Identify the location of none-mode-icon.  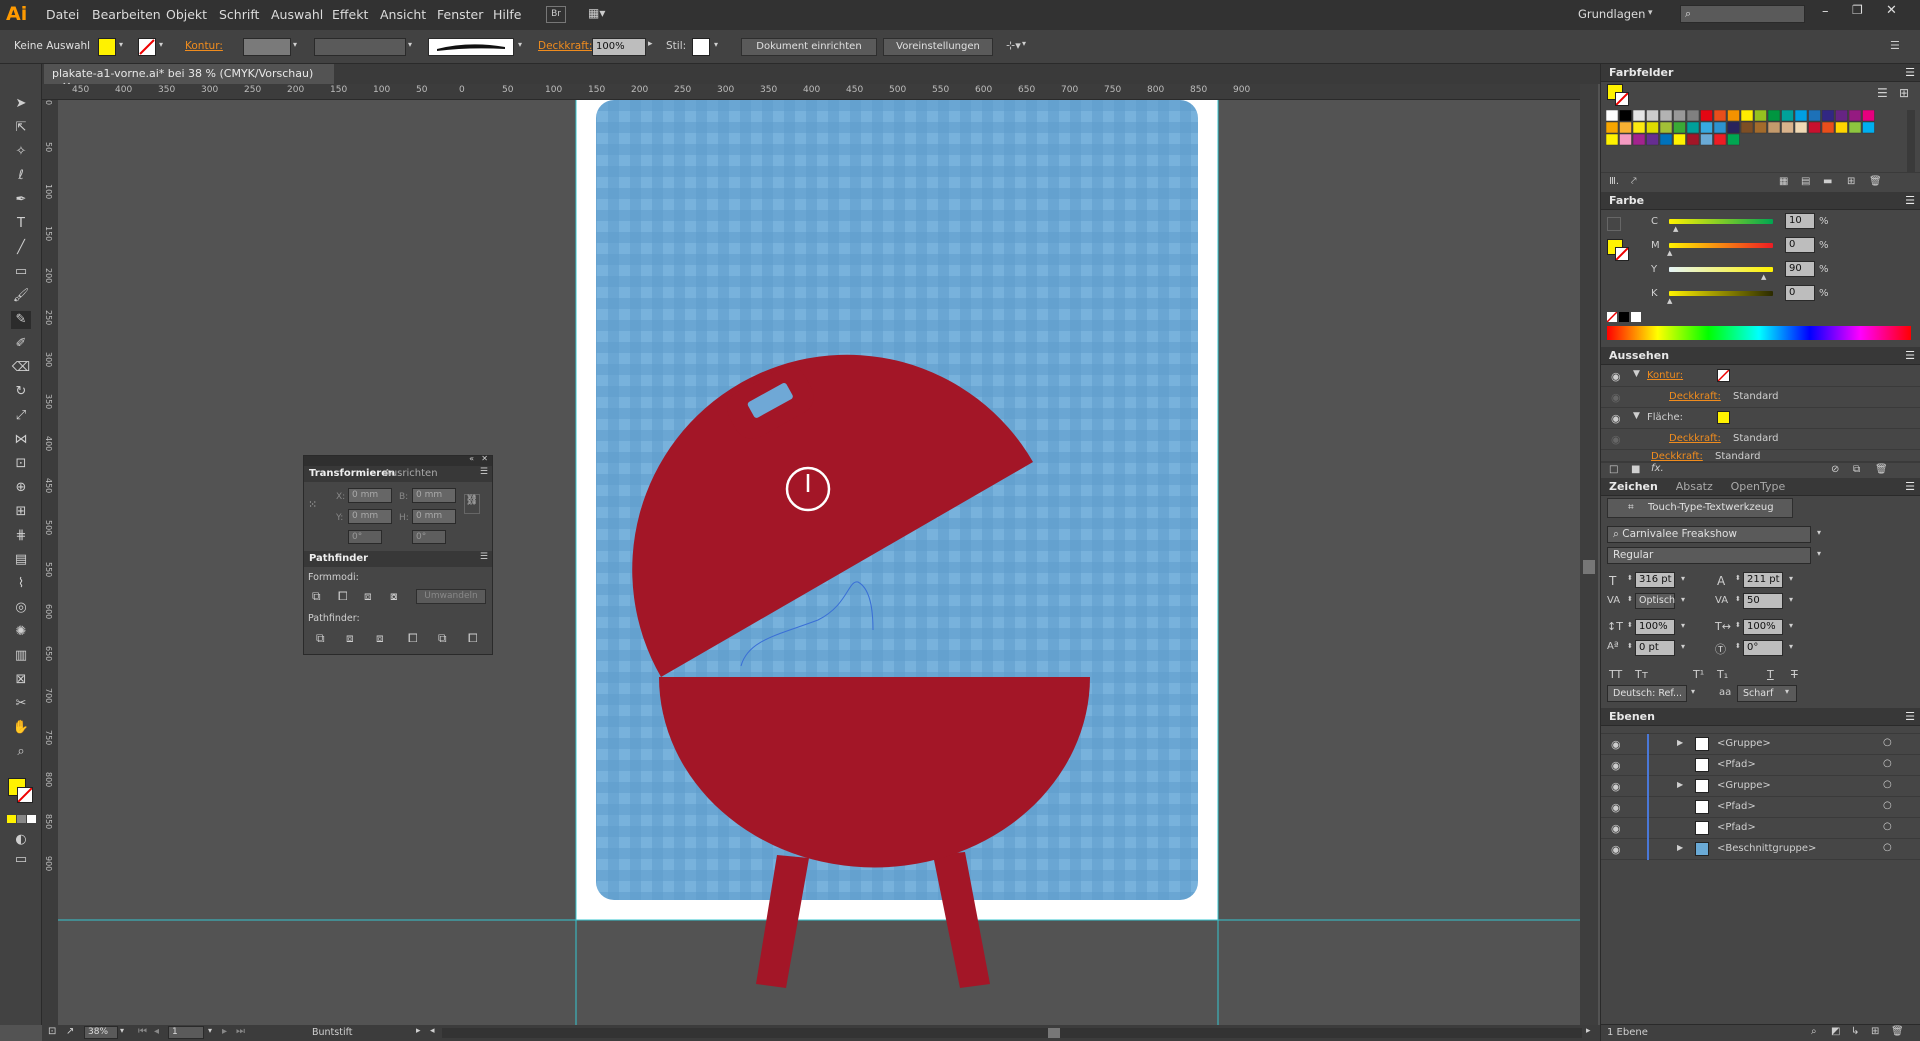
(31, 819).